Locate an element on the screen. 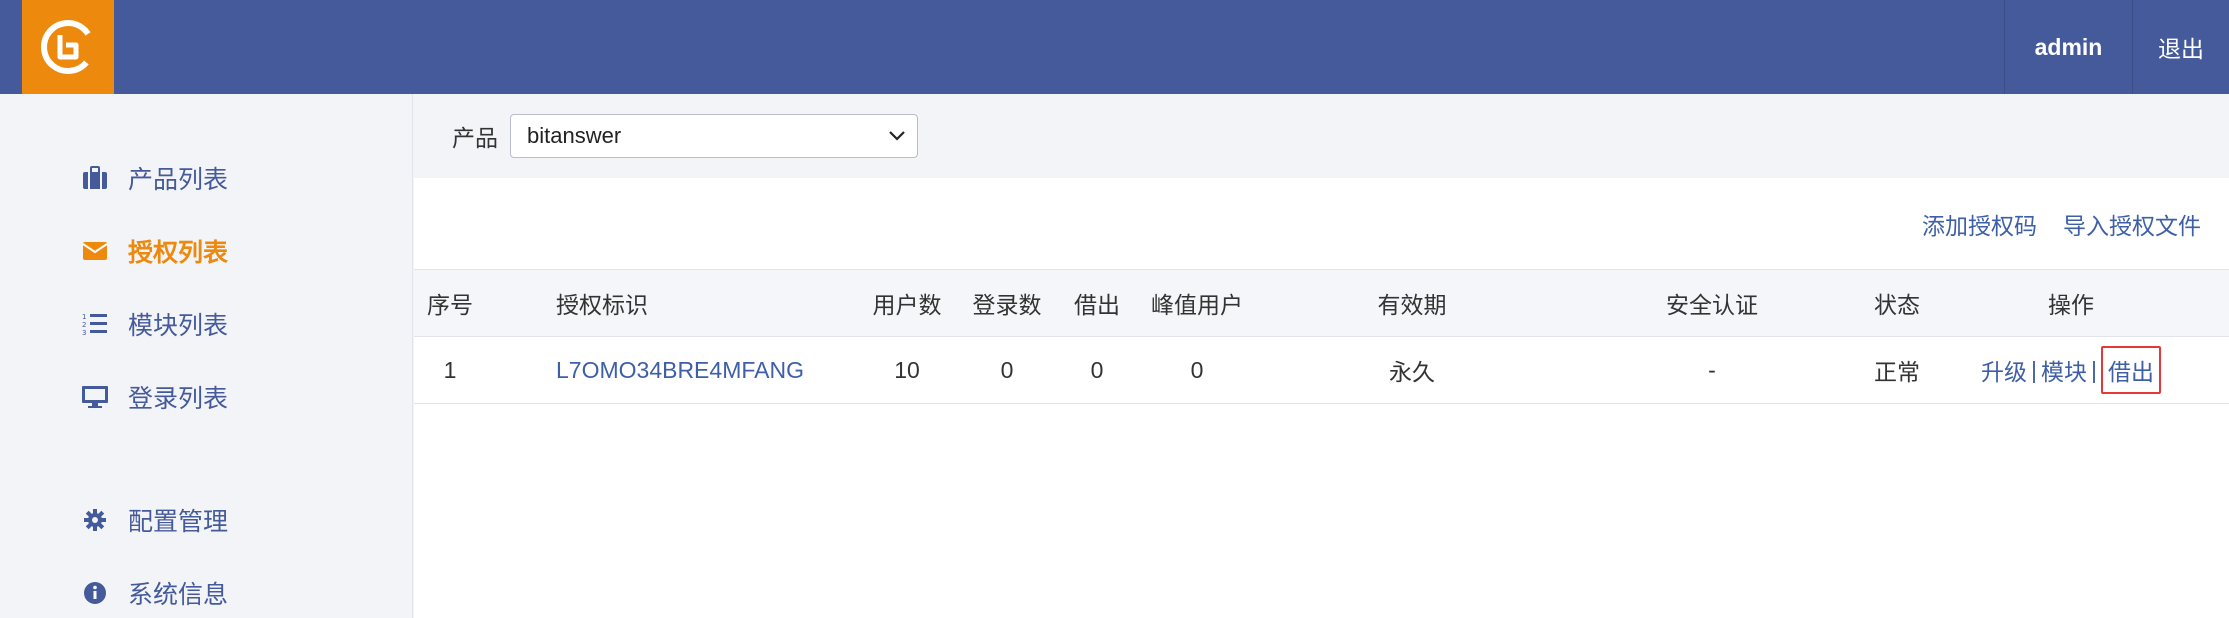 The image size is (2229, 618). borrow-link: 借出 is located at coordinates (2130, 370).